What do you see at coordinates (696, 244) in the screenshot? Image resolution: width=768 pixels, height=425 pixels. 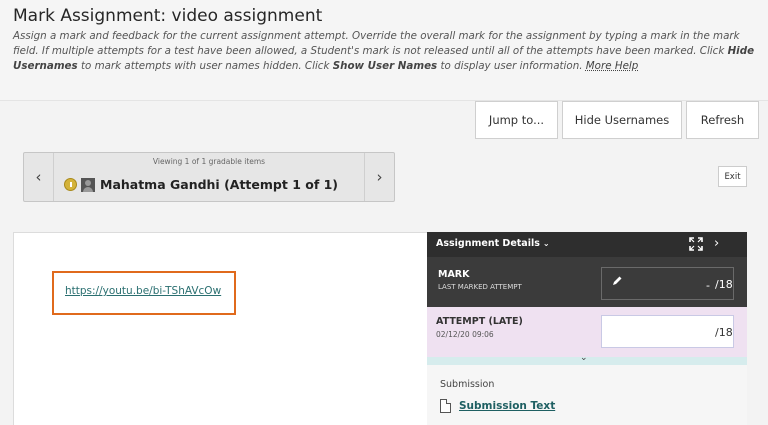 I see `expand-icon` at bounding box center [696, 244].